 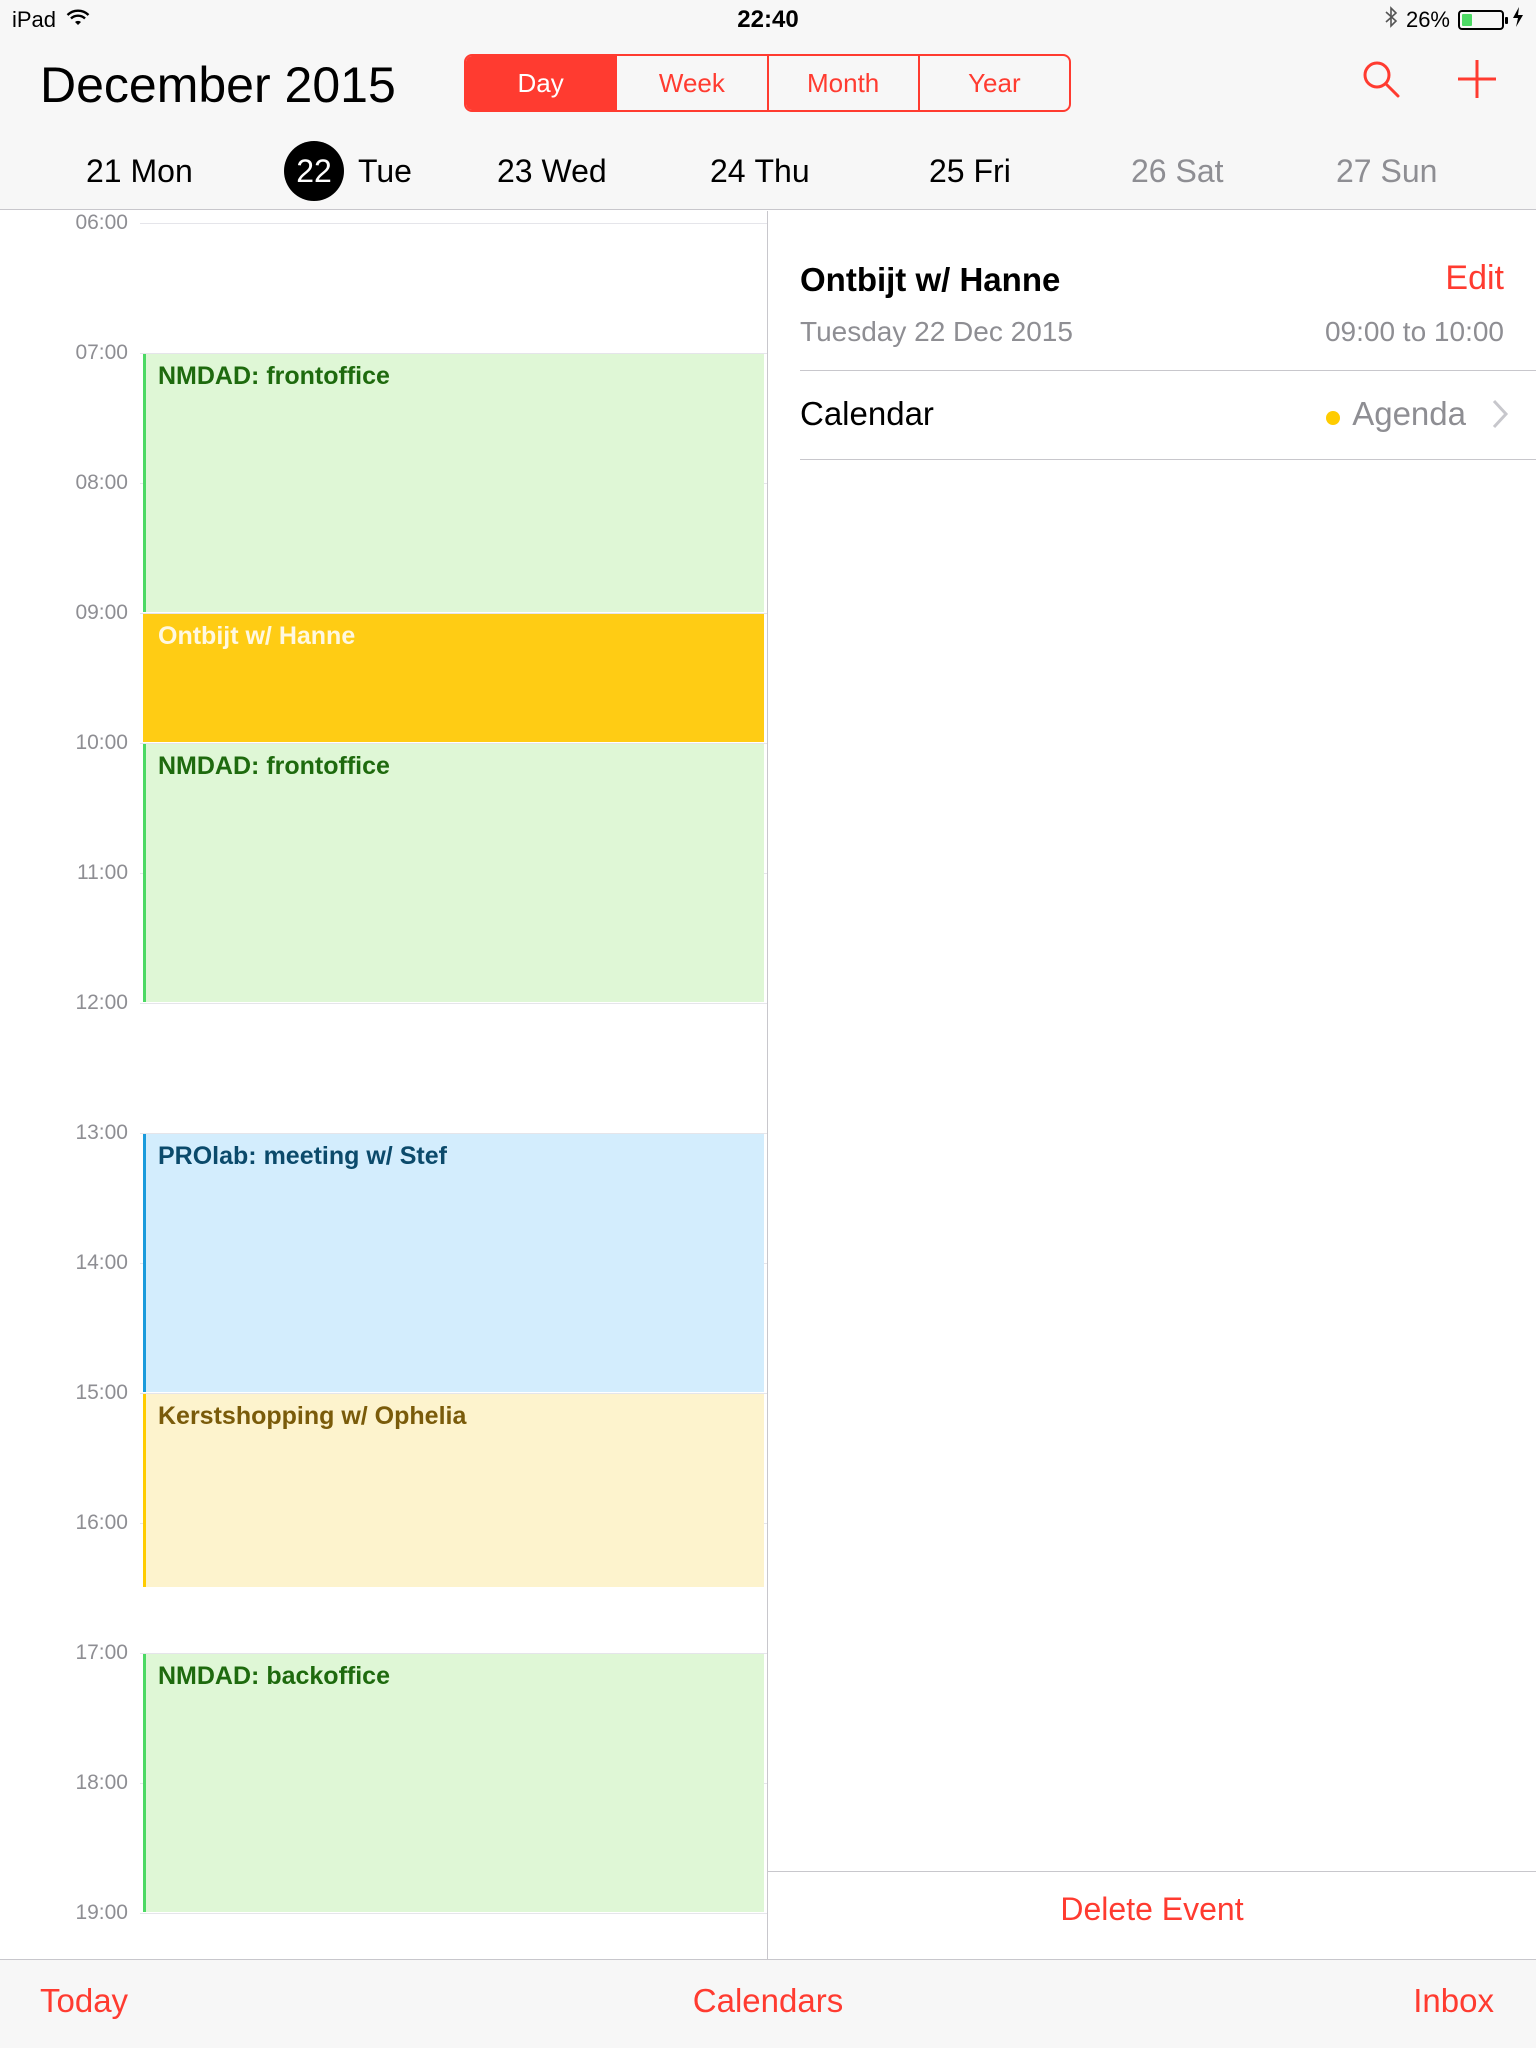 What do you see at coordinates (1453, 2001) in the screenshot?
I see `inbox-button: Inbox` at bounding box center [1453, 2001].